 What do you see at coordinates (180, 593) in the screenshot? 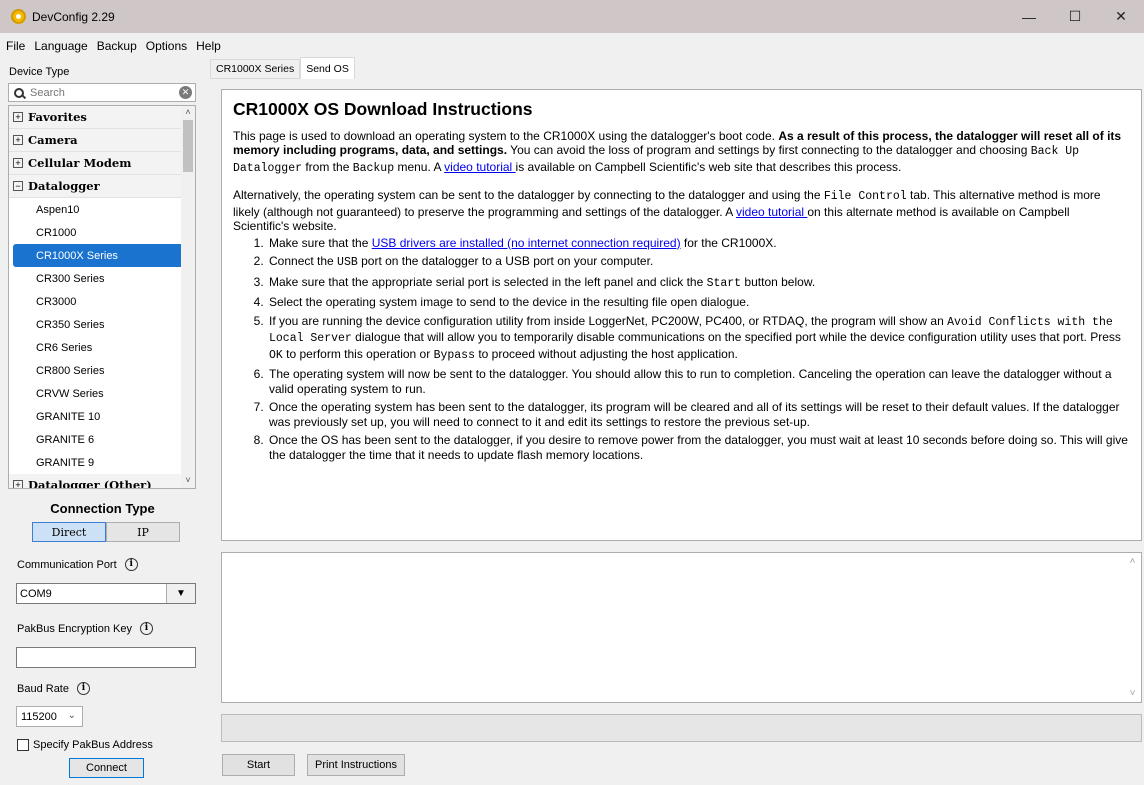
I see `dropdown-arrow-icon: ▼` at bounding box center [180, 593].